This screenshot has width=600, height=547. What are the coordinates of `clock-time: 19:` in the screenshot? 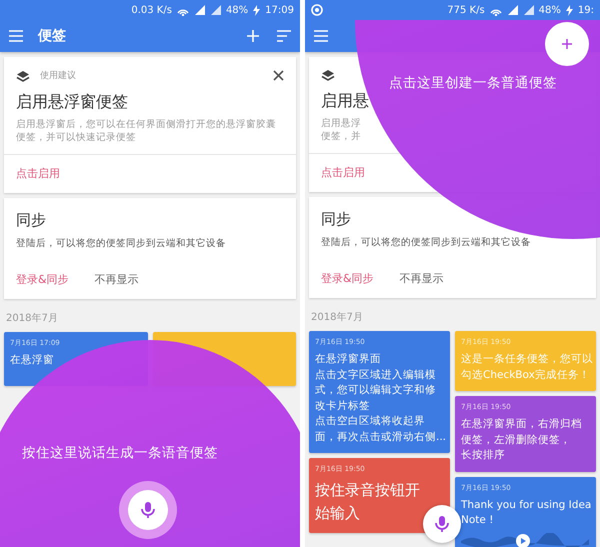 It's located at (586, 10).